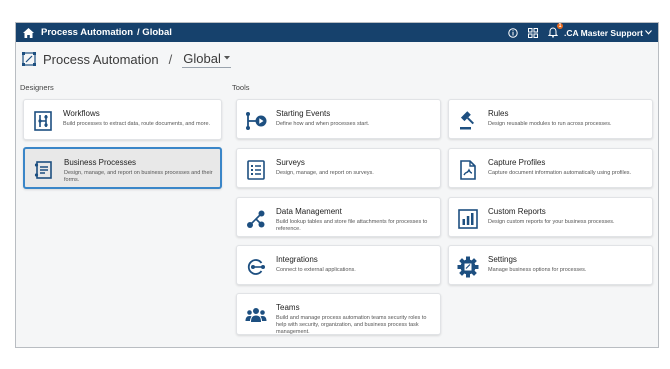 The height and width of the screenshot is (369, 670). Describe the element at coordinates (81, 113) in the screenshot. I see `card-title: Workflows` at that location.